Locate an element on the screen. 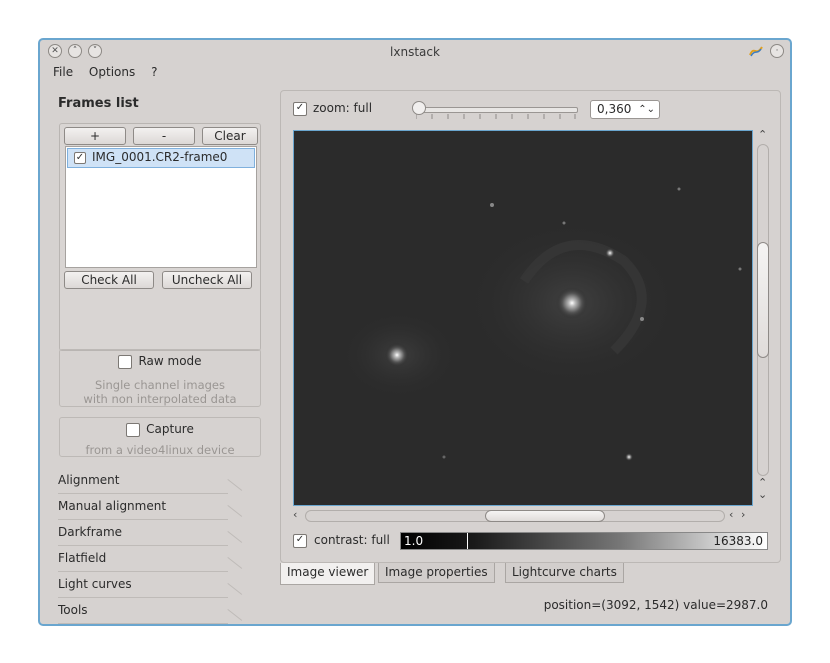  toolbox-light-curves: Light curves is located at coordinates (165, 590).